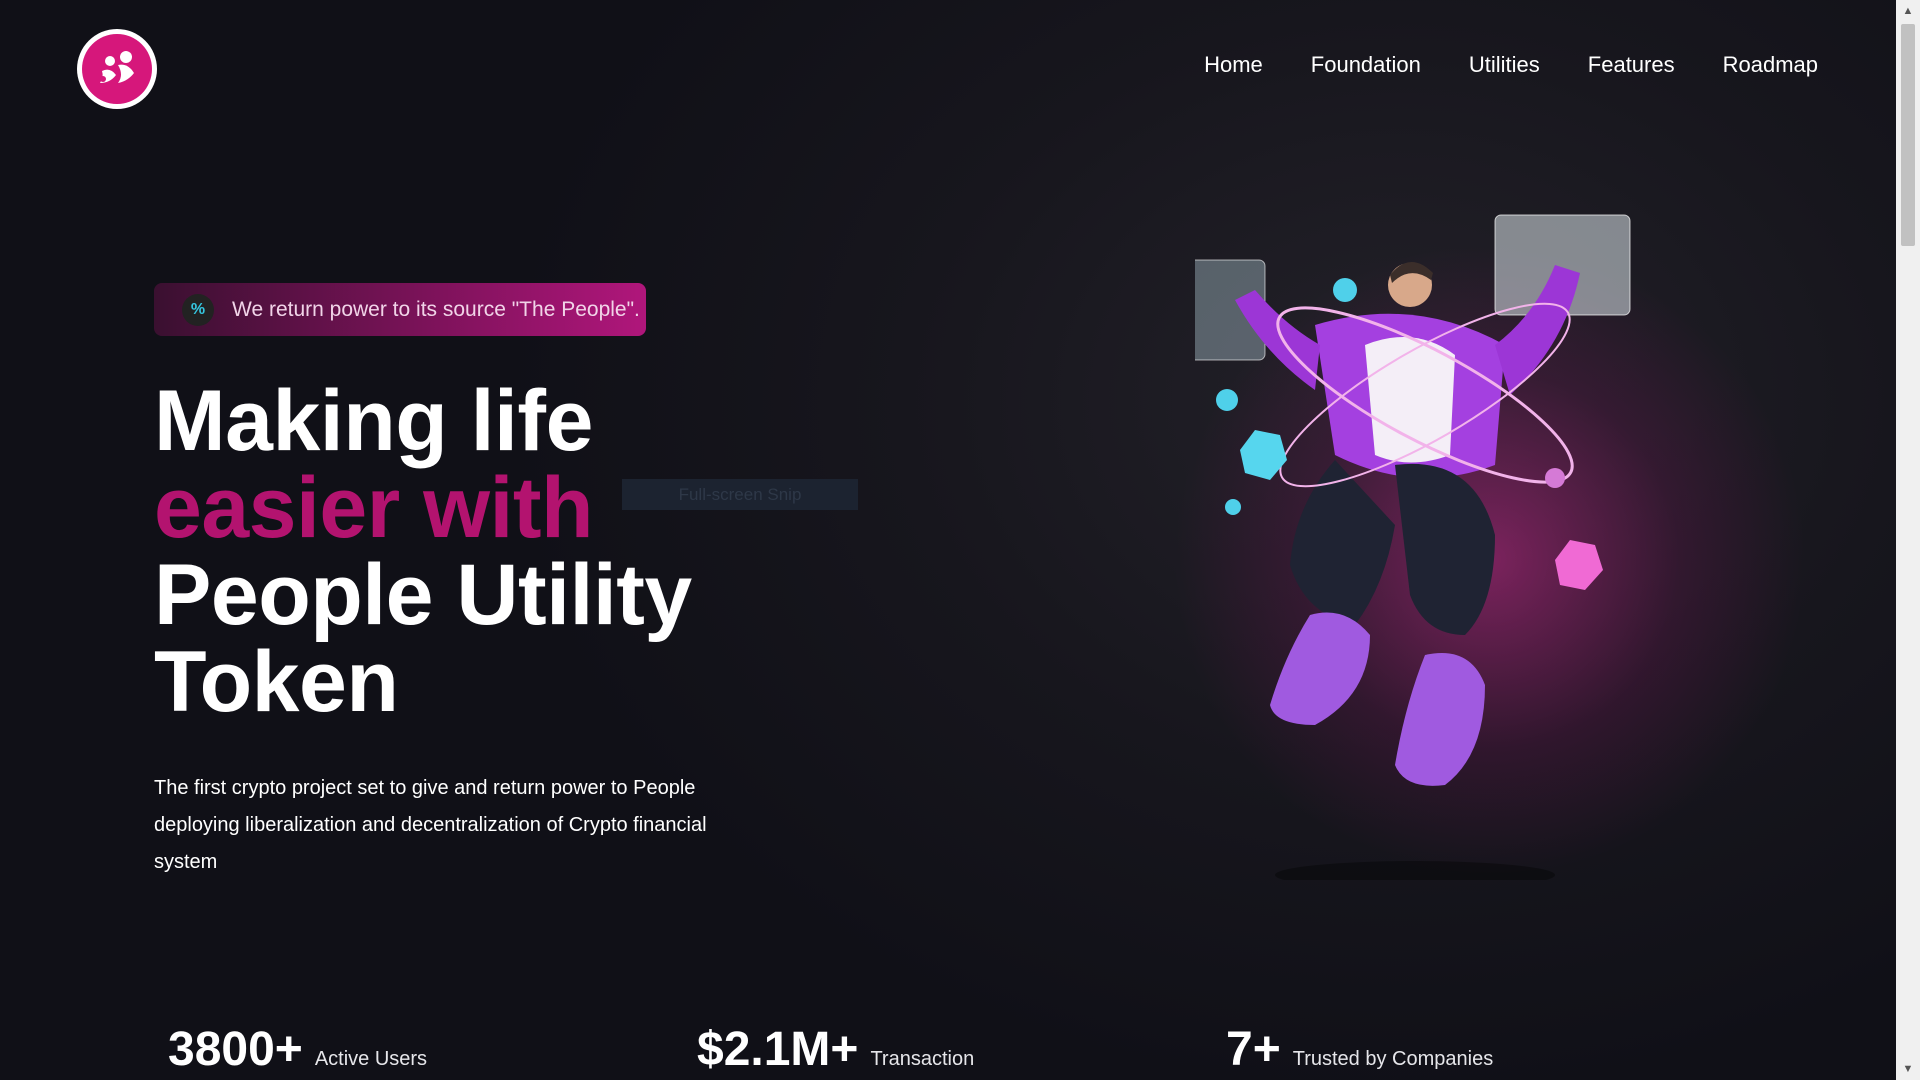 The width and height of the screenshot is (1920, 1080). Describe the element at coordinates (1770, 65) in the screenshot. I see `nav-roadmap: Roadmap` at that location.